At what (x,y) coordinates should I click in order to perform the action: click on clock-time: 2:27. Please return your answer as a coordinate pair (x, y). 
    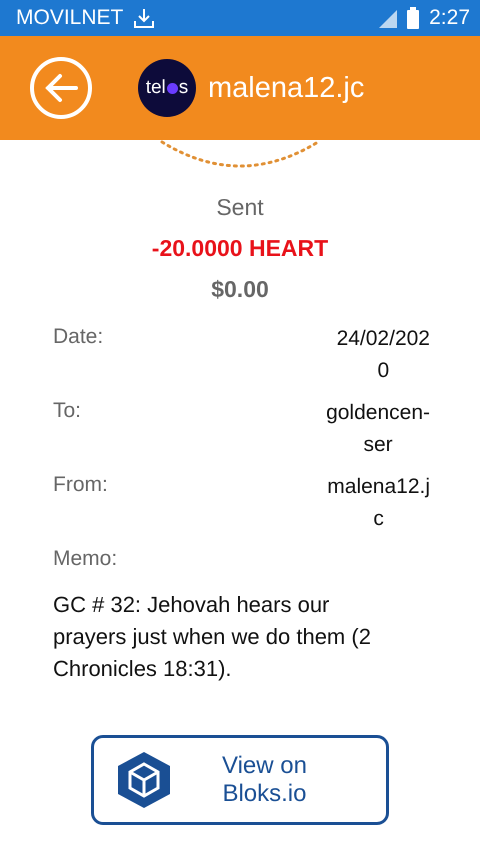
    Looking at the image, I should click on (449, 18).